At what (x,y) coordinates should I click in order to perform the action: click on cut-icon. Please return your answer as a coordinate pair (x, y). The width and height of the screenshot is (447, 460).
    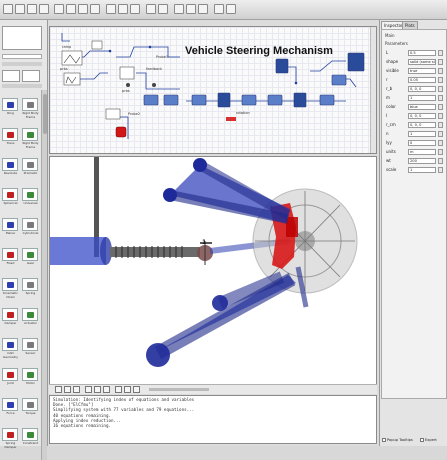
    Looking at the image, I should click on (71, 9).